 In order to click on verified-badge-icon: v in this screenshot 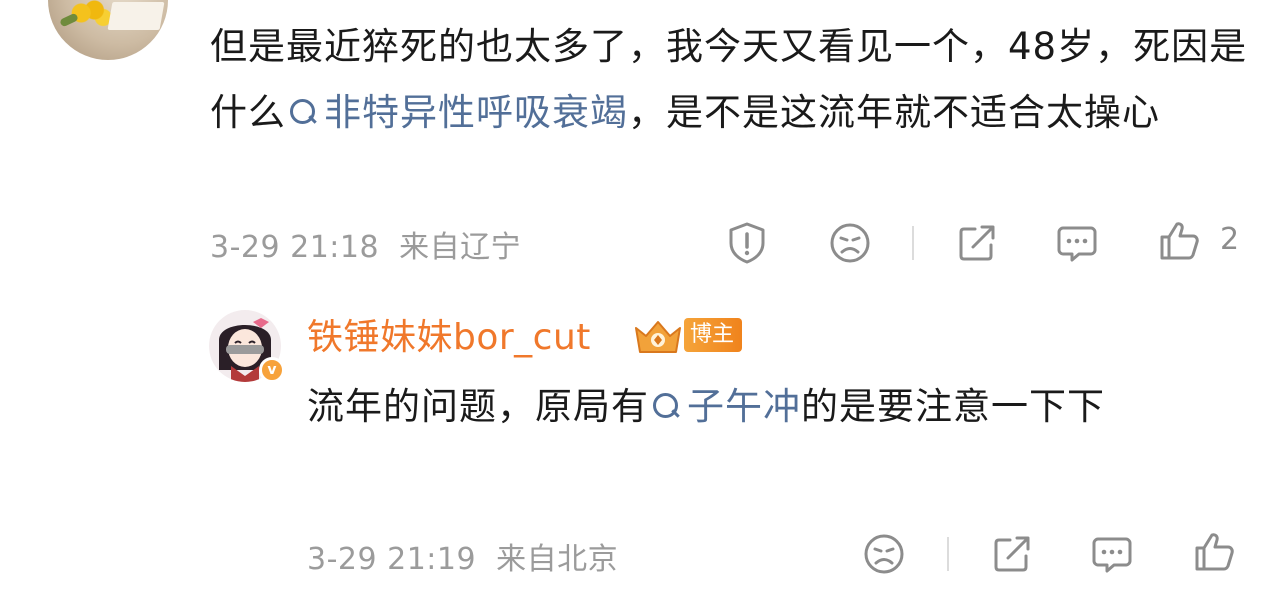, I will do `click(272, 370)`.